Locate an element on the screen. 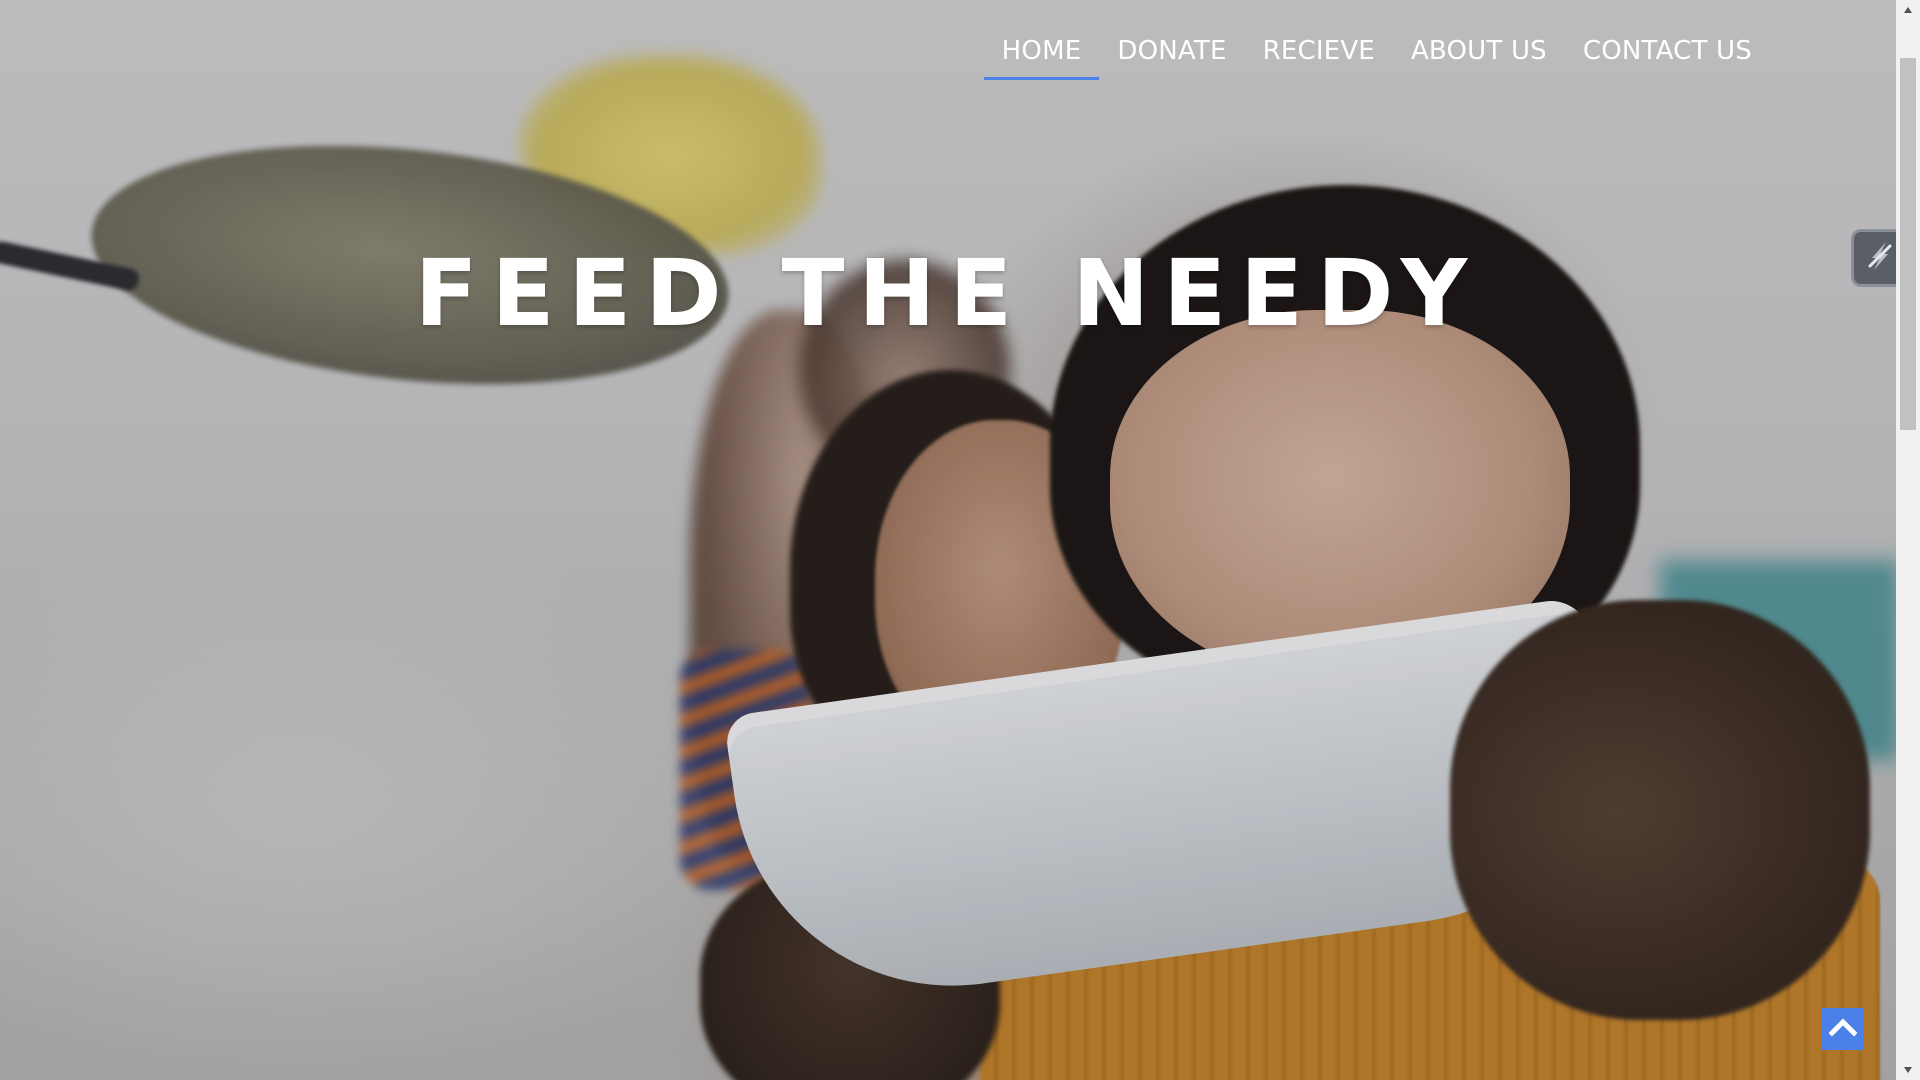  nav-about-us: ABOUT US is located at coordinates (1479, 58).